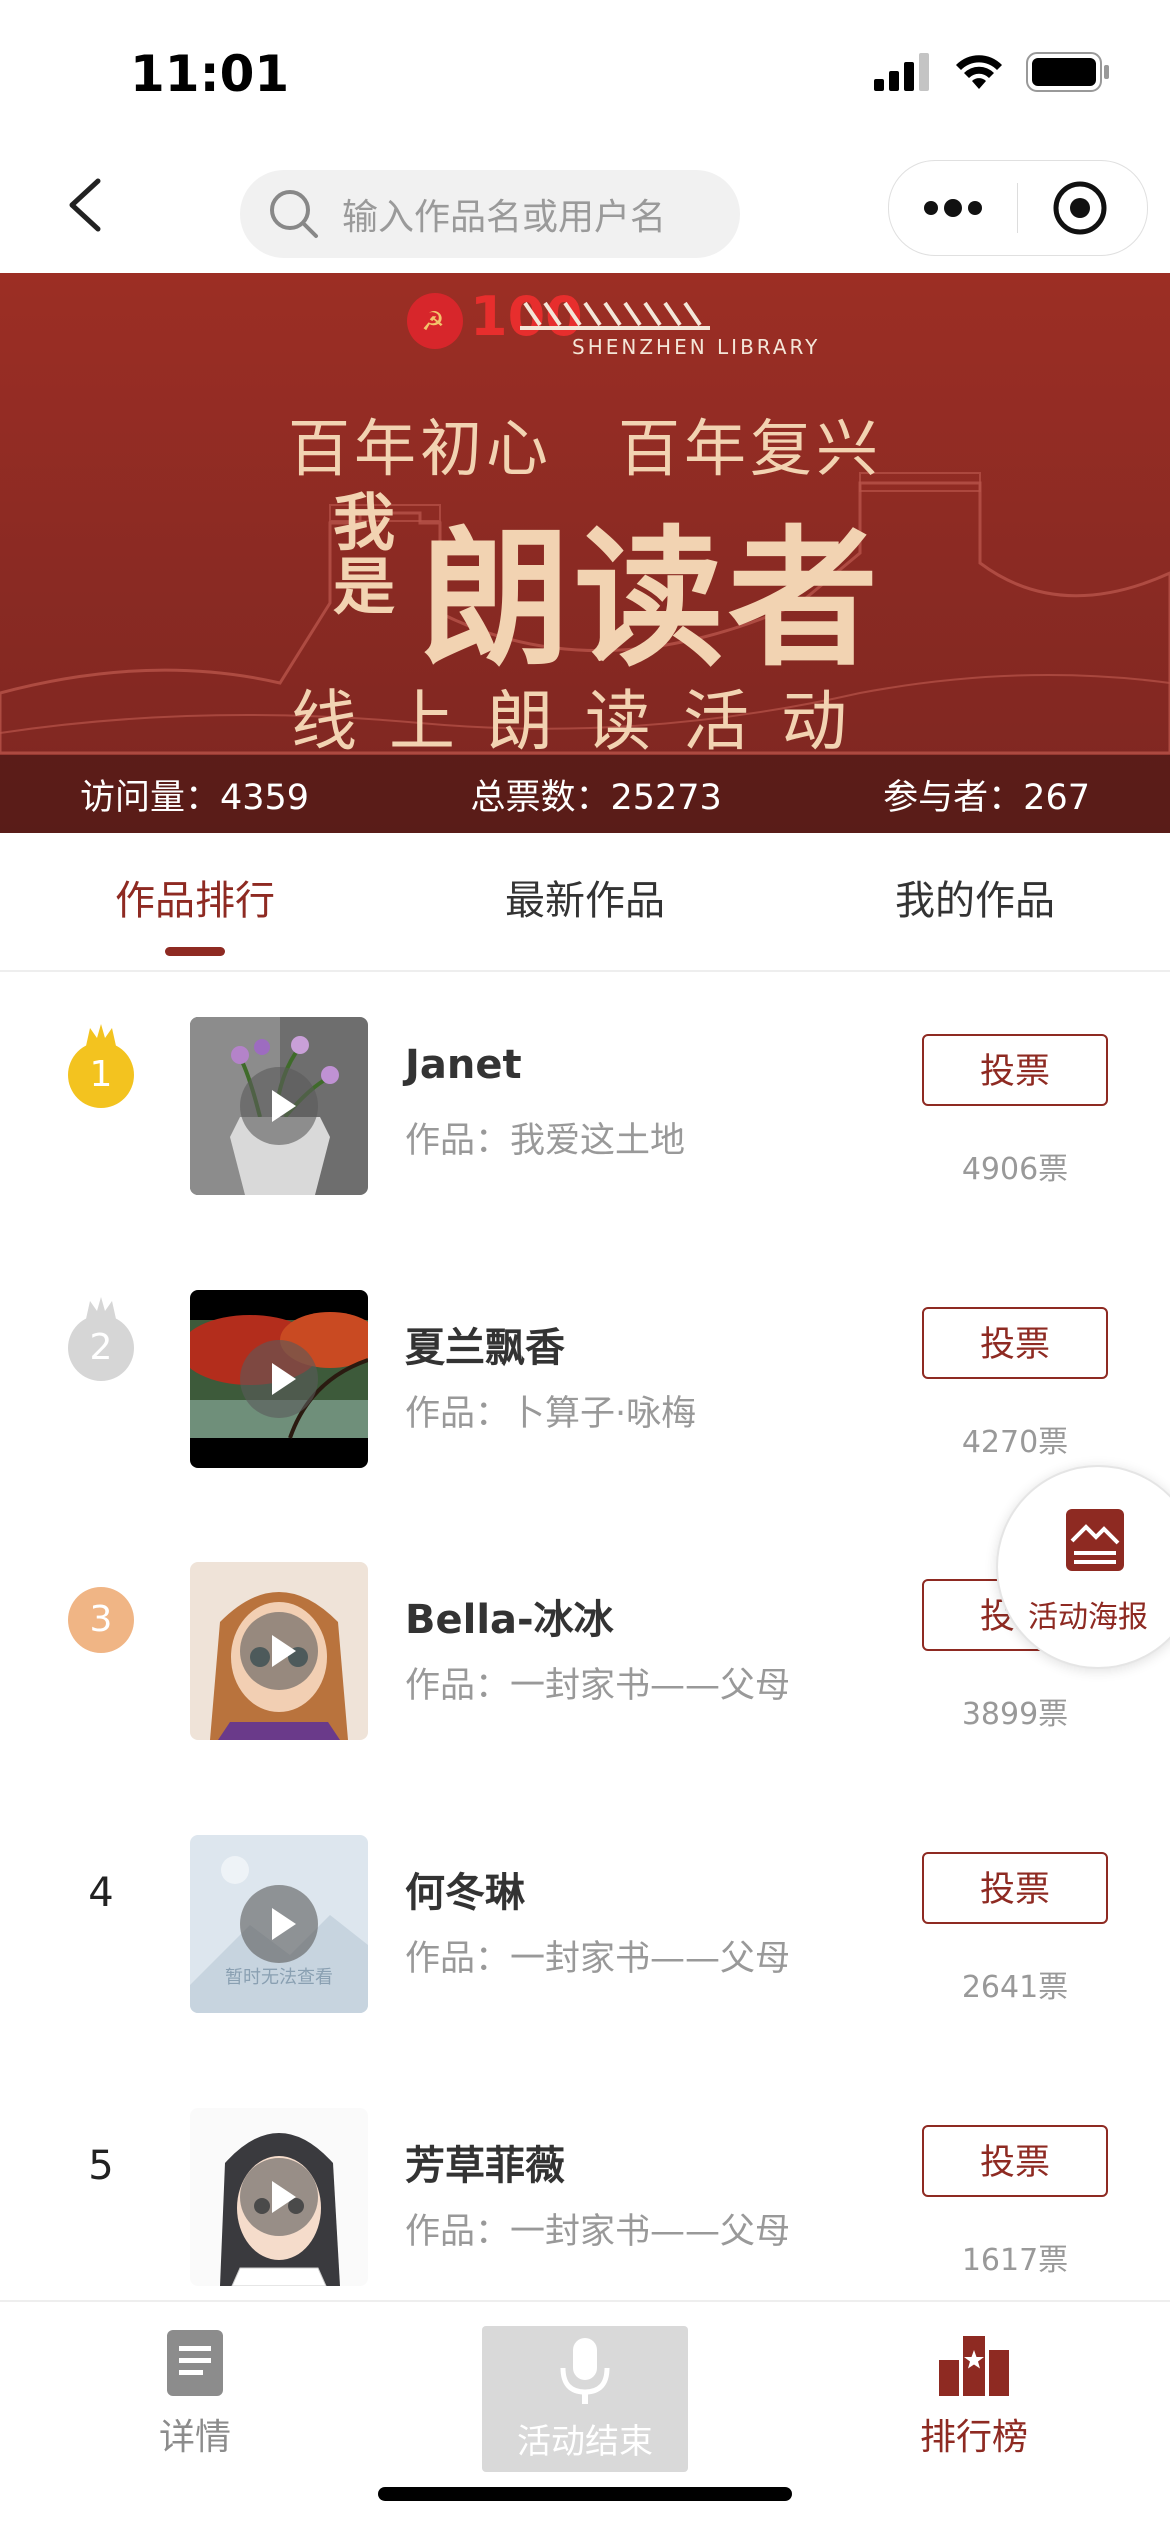  I want to click on svg-text: 100, so click(526, 316).